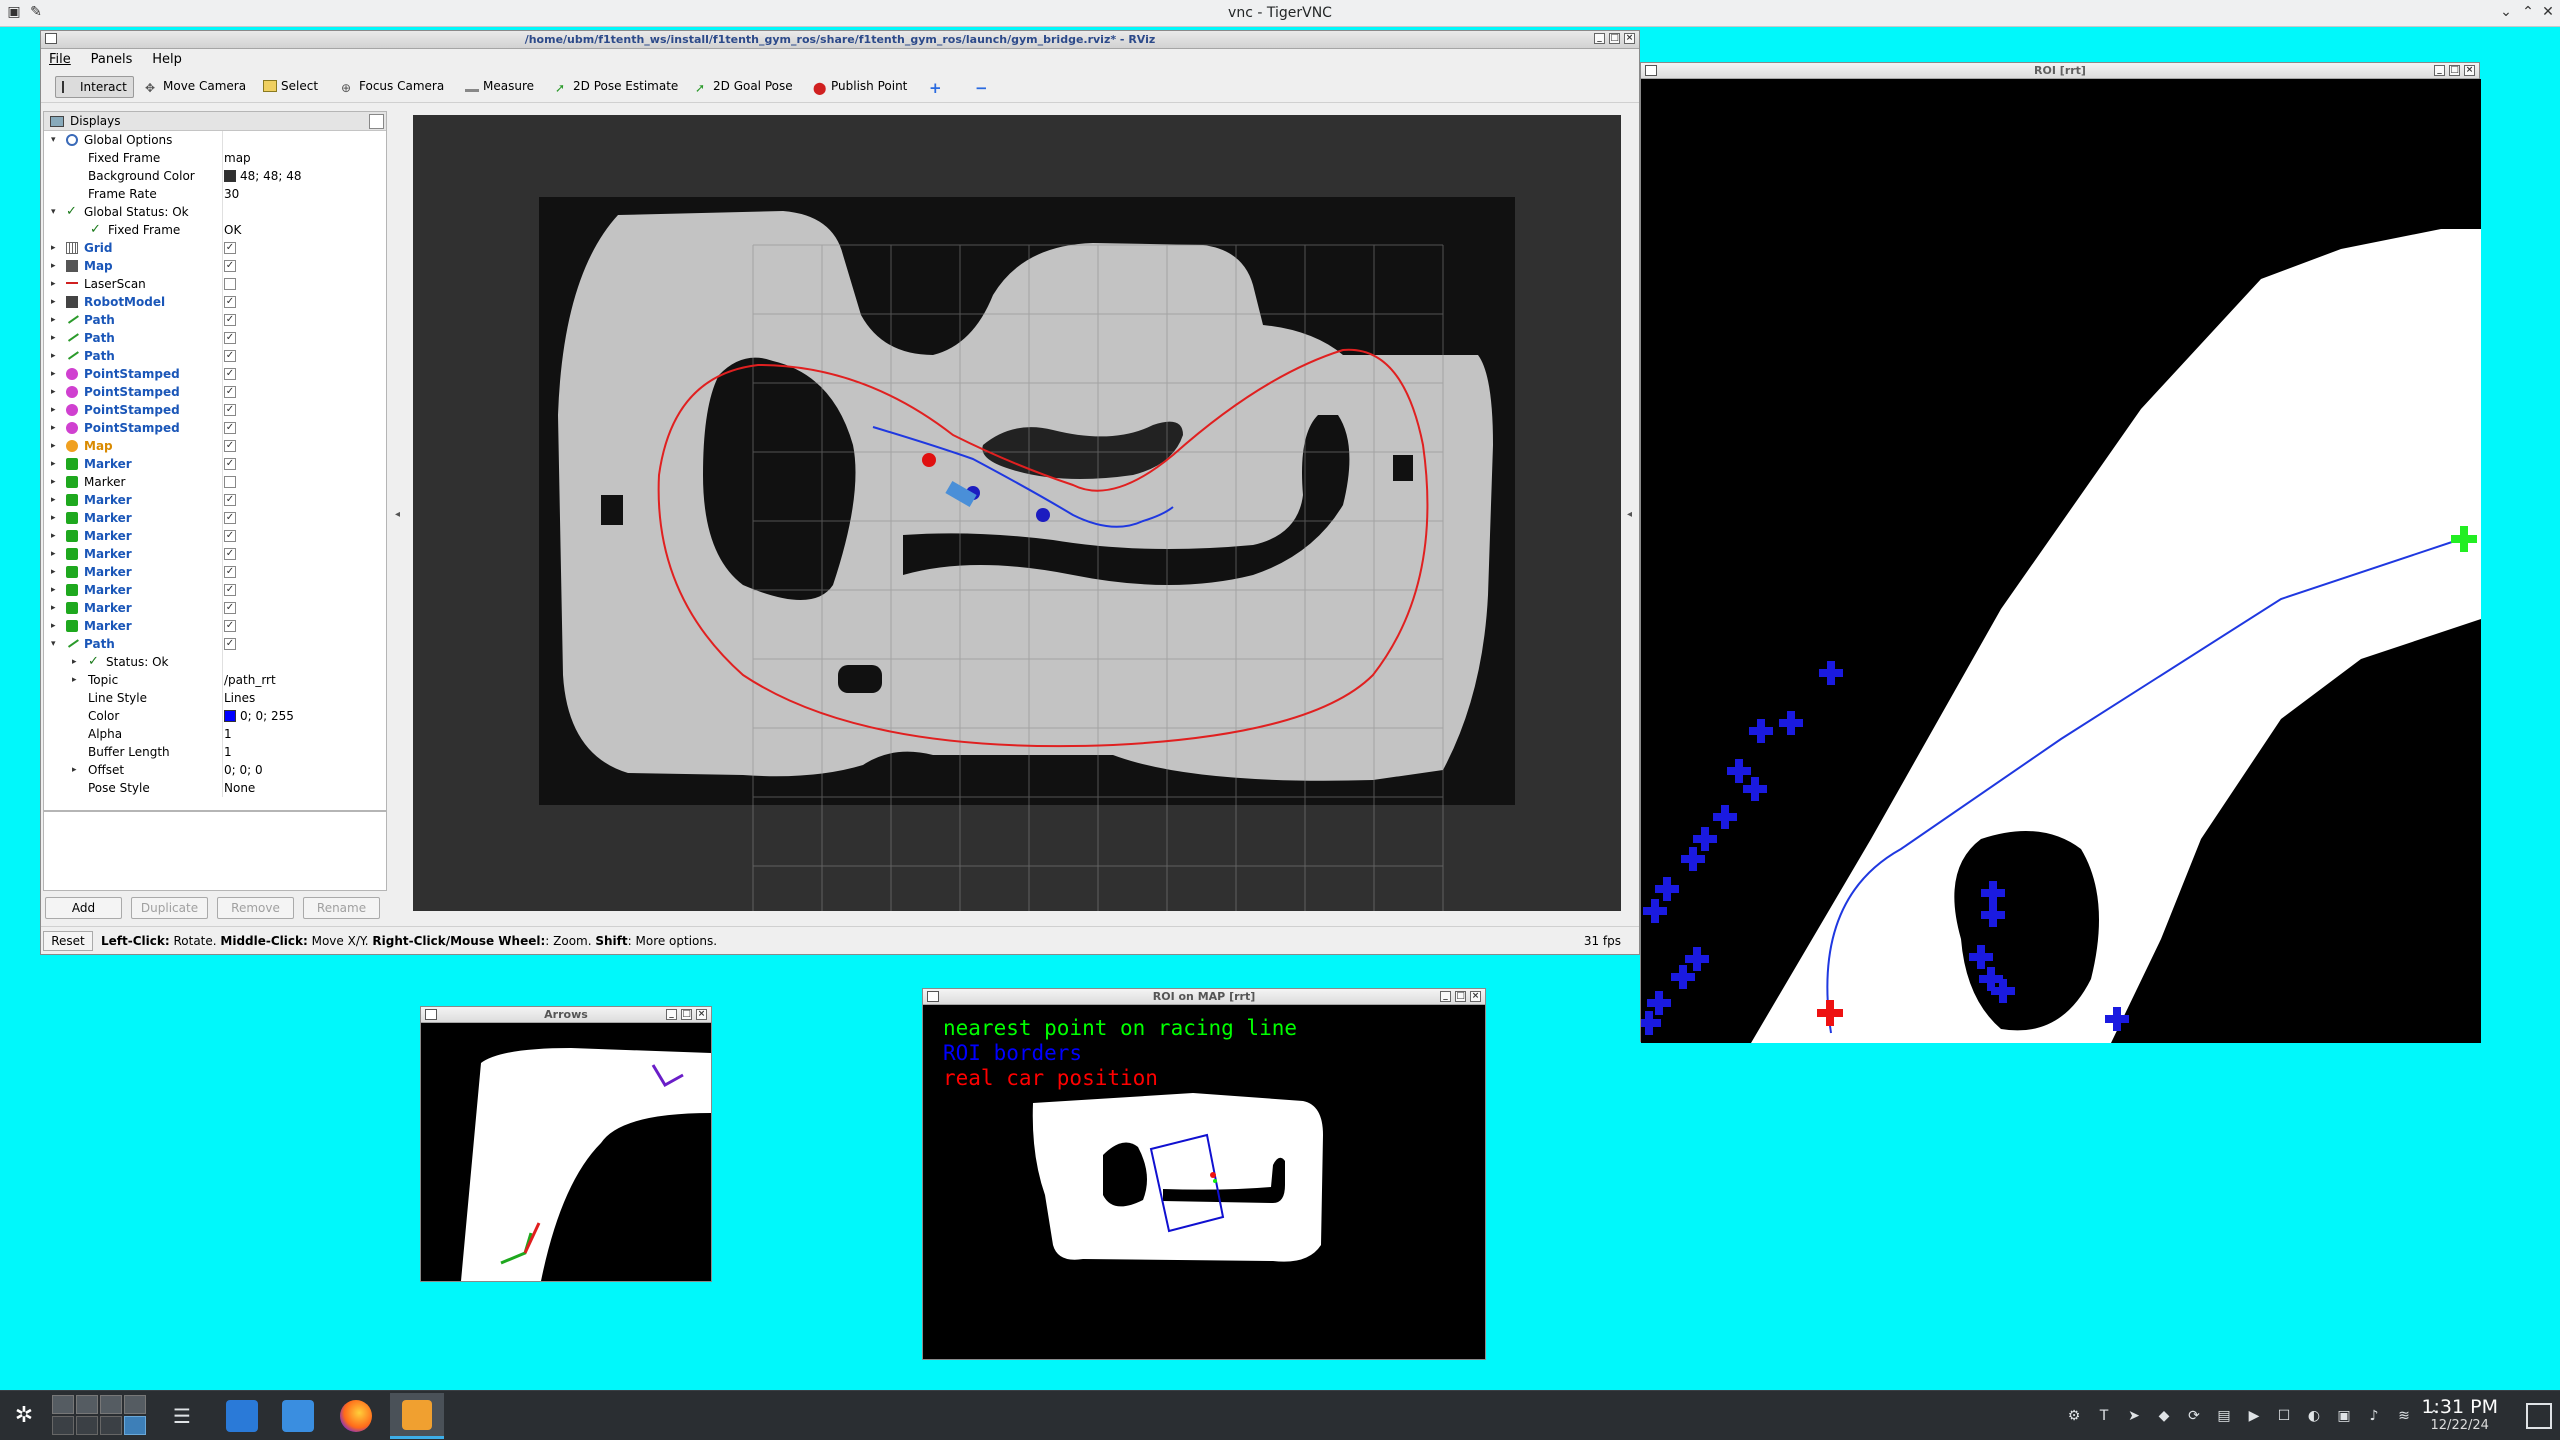 This screenshot has width=2560, height=1440. Describe the element at coordinates (215, 194) in the screenshot. I see `display-row: Frame Rate 30` at that location.